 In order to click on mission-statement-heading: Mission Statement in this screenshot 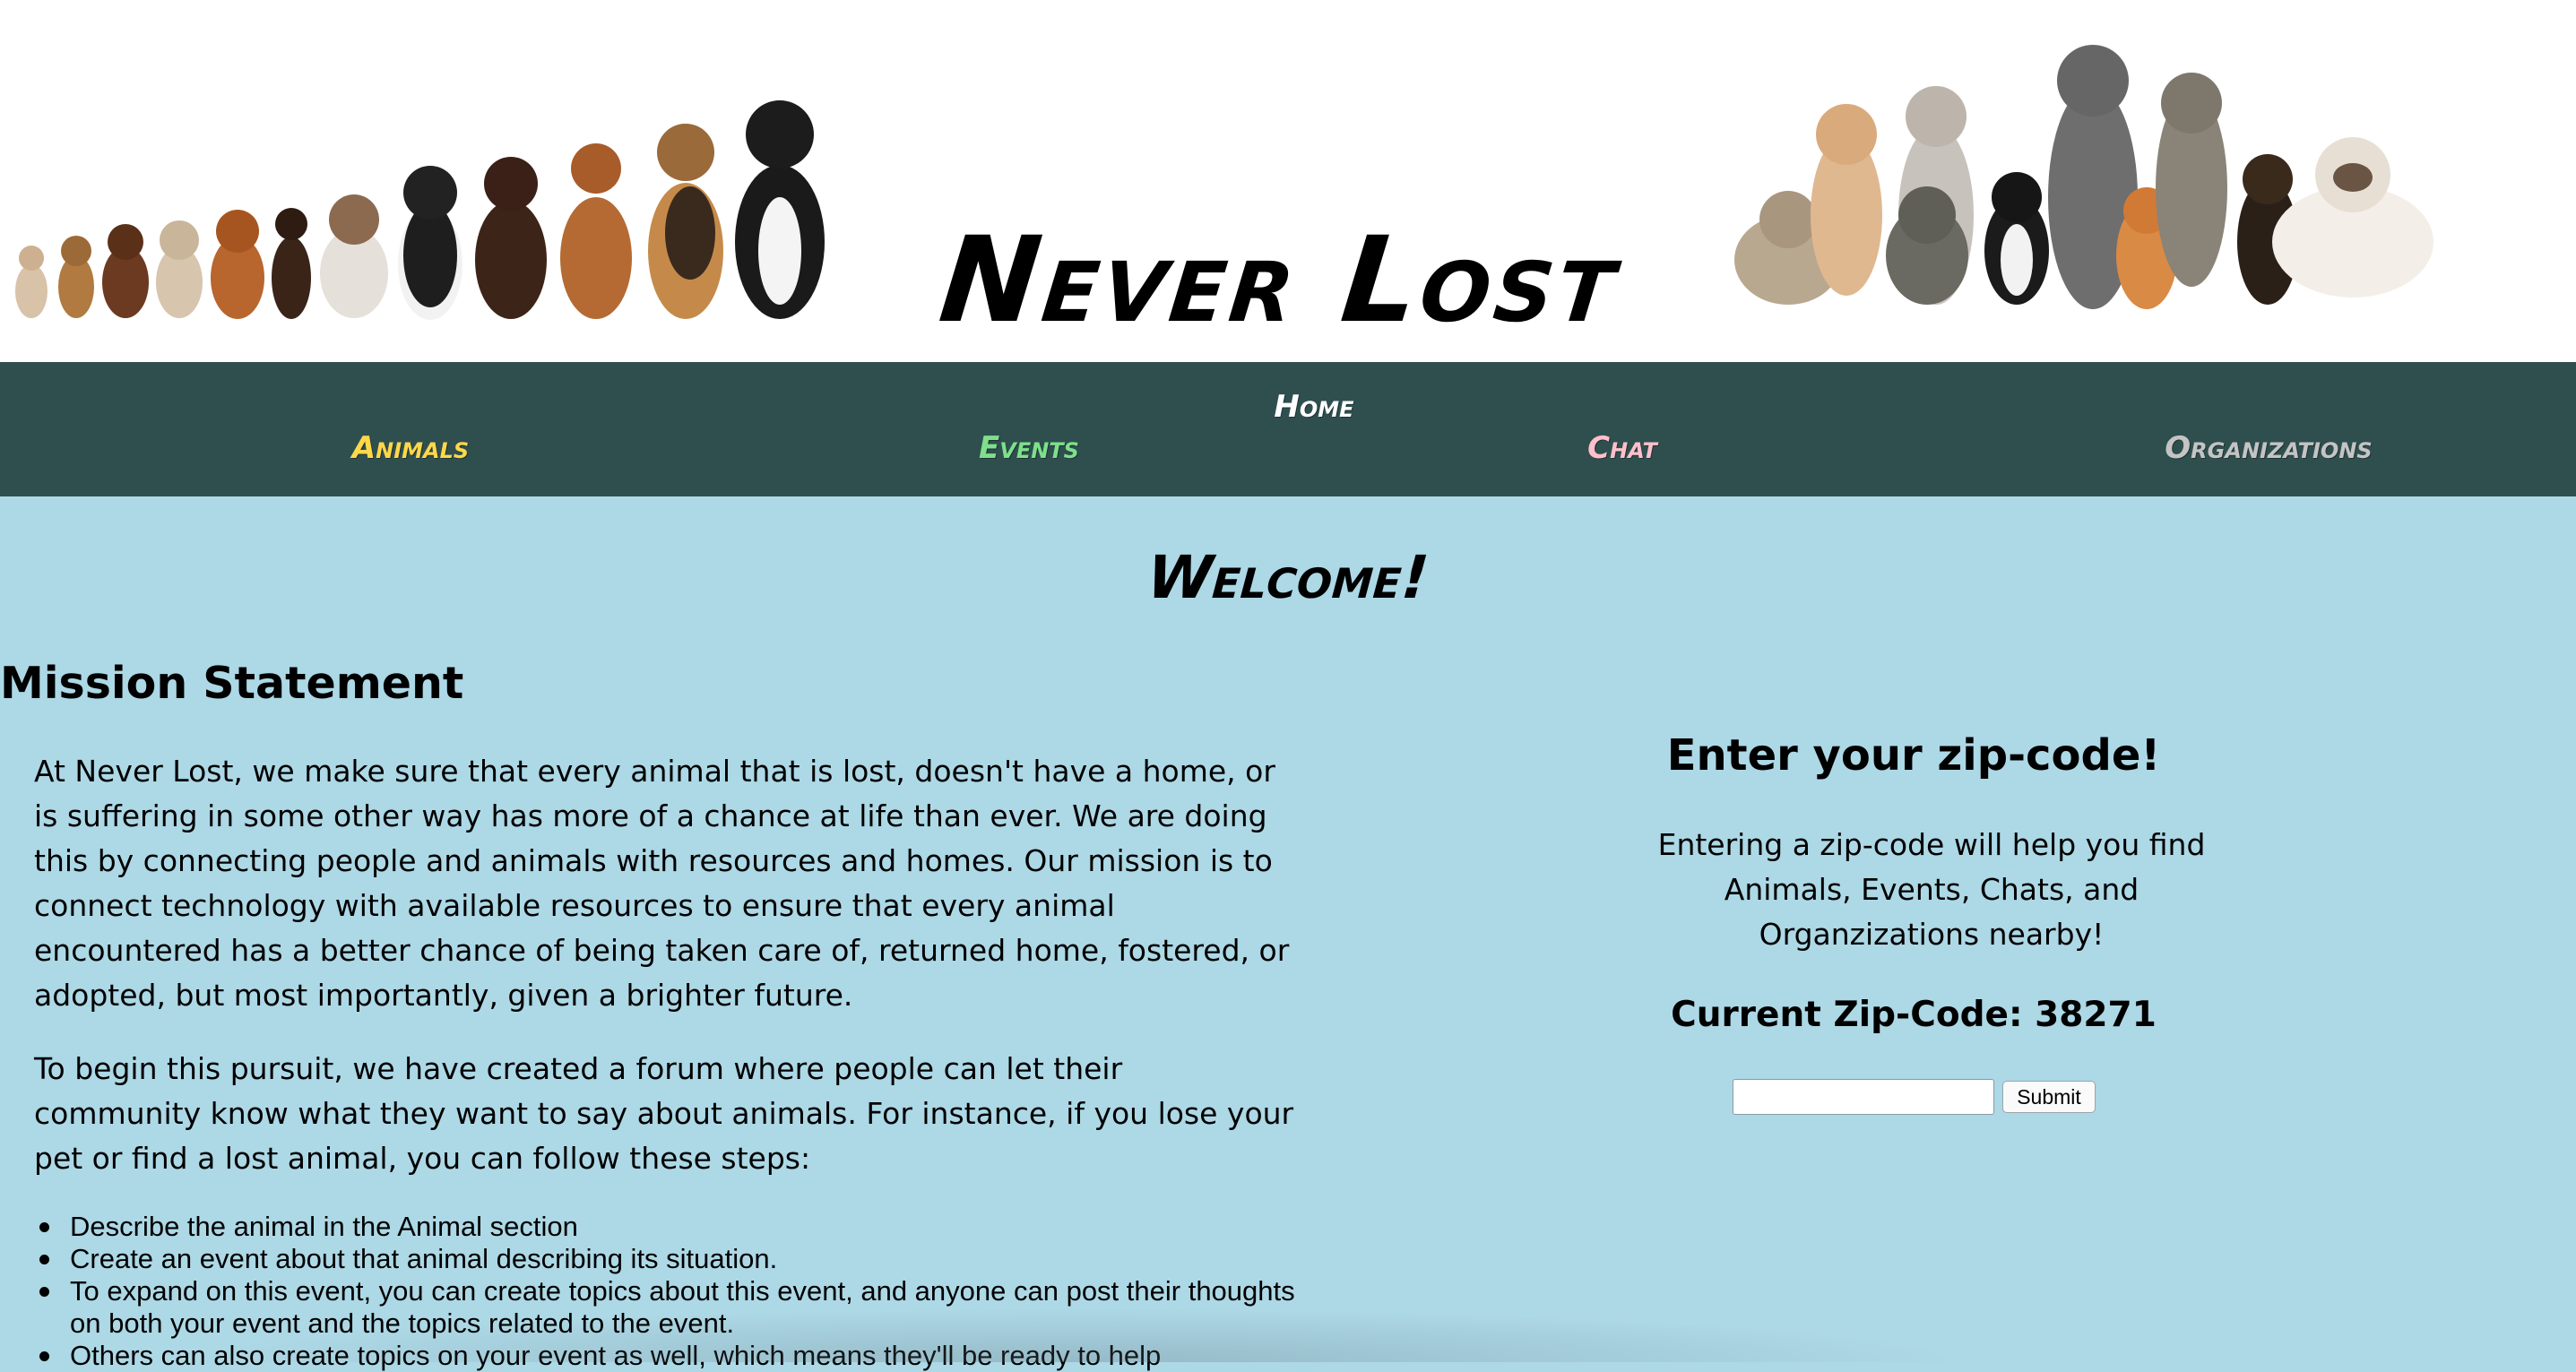, I will do `click(232, 683)`.